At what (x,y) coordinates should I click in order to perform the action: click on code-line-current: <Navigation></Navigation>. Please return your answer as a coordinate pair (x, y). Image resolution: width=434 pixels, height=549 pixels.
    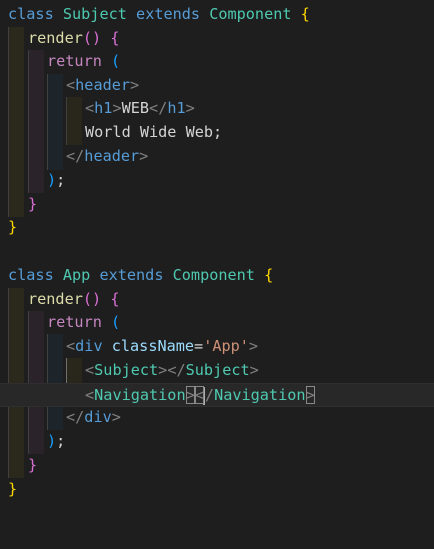
    Looking at the image, I should click on (217, 395).